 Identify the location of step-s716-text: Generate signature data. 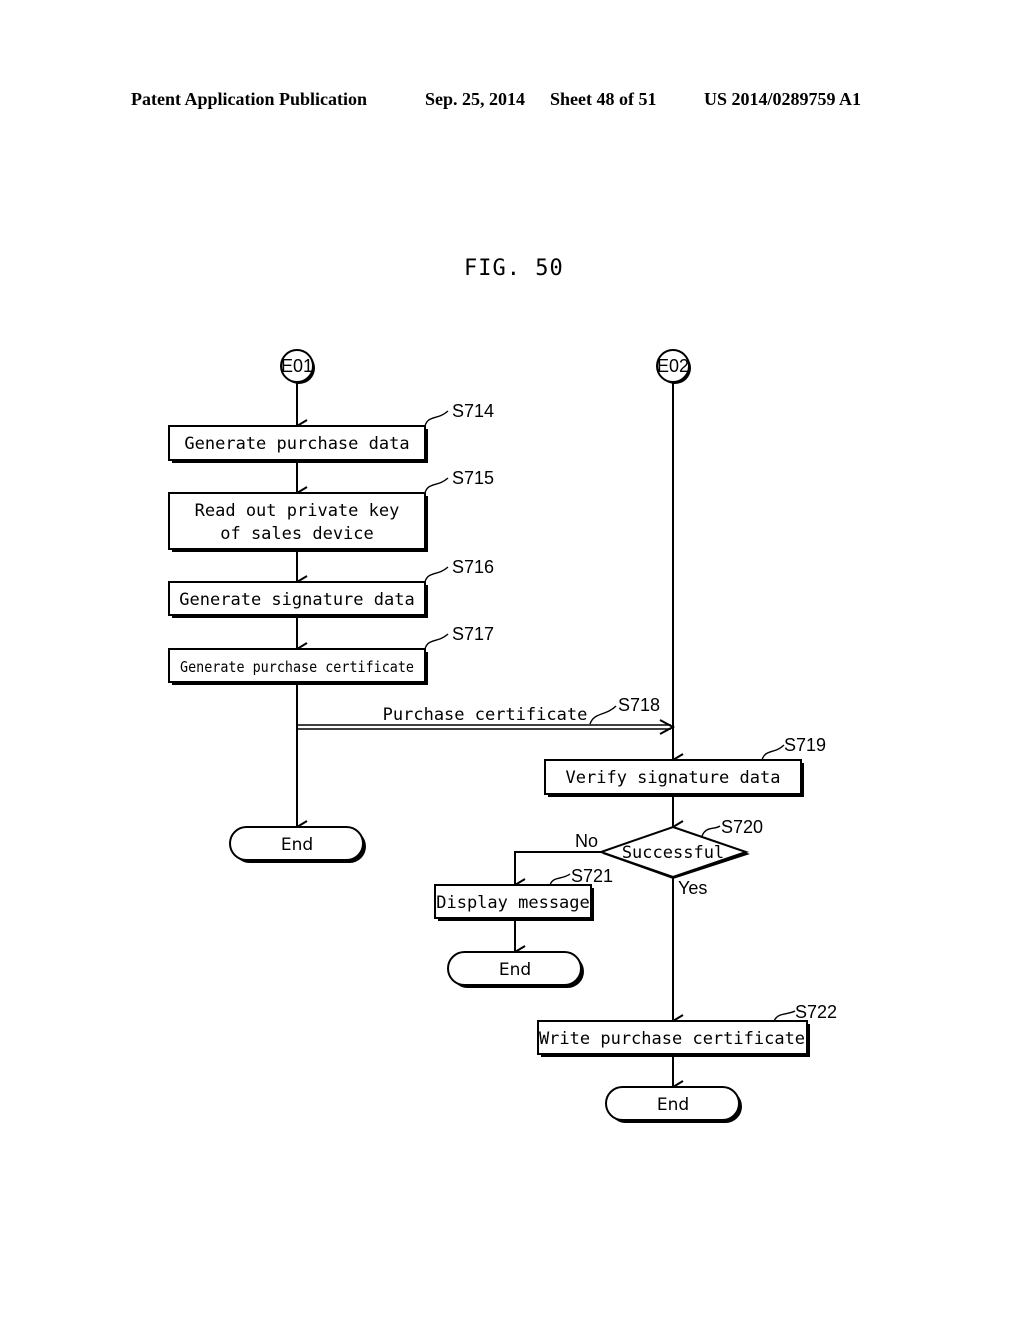
(296, 600).